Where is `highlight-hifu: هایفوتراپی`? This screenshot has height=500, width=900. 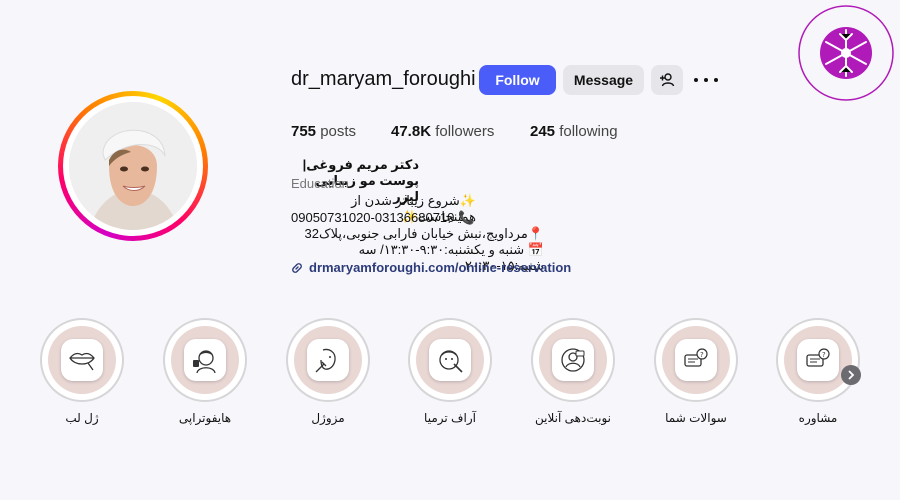
highlight-hifu: هایفوتراپی is located at coordinates (205, 371).